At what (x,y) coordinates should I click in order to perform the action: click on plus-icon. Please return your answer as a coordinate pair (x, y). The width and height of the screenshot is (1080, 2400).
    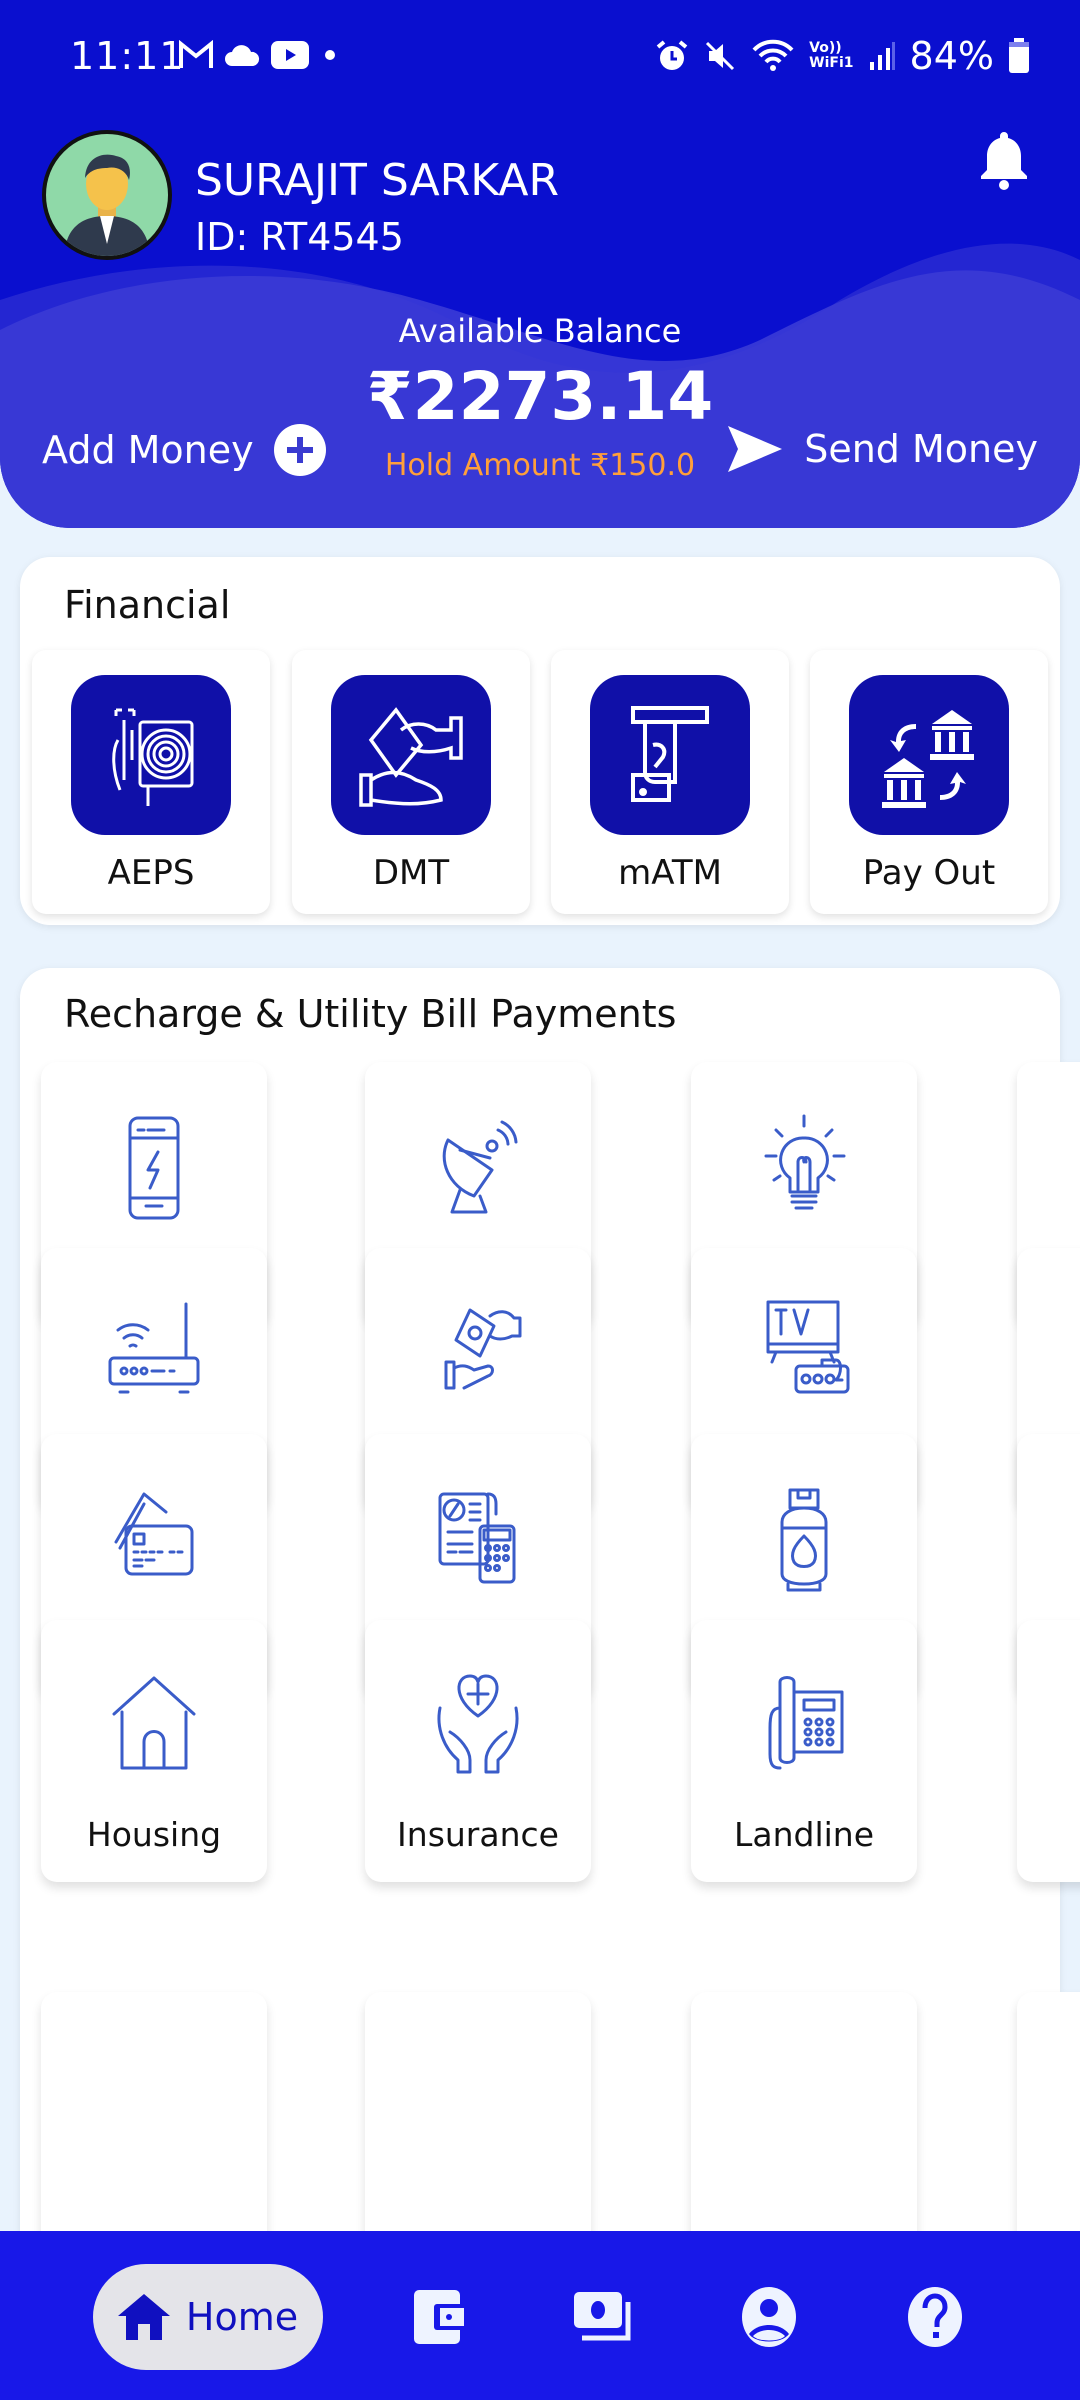
    Looking at the image, I should click on (299, 450).